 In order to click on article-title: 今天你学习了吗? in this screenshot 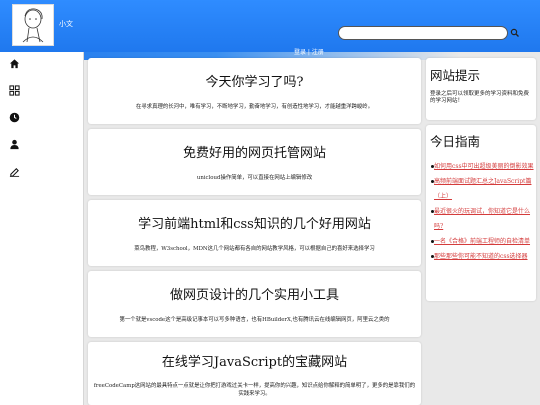, I will do `click(254, 80)`.